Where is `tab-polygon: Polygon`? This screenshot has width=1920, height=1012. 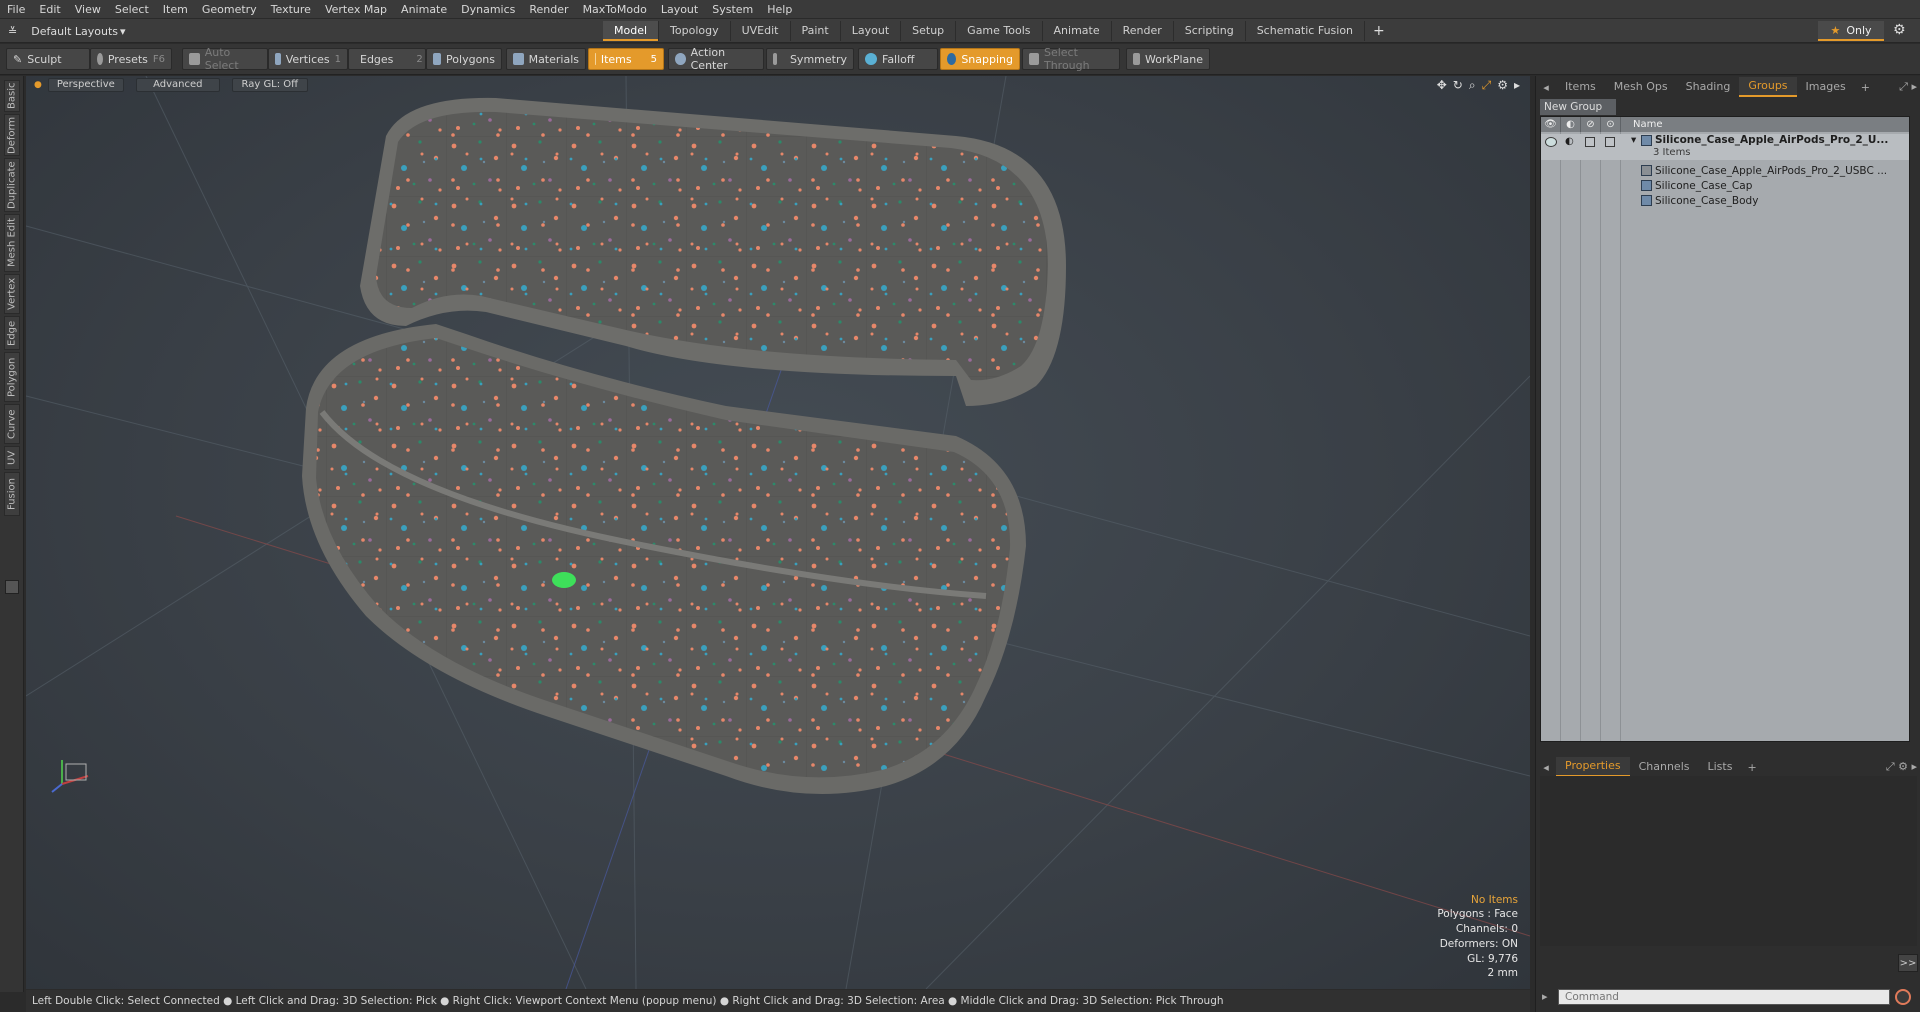 tab-polygon: Polygon is located at coordinates (12, 377).